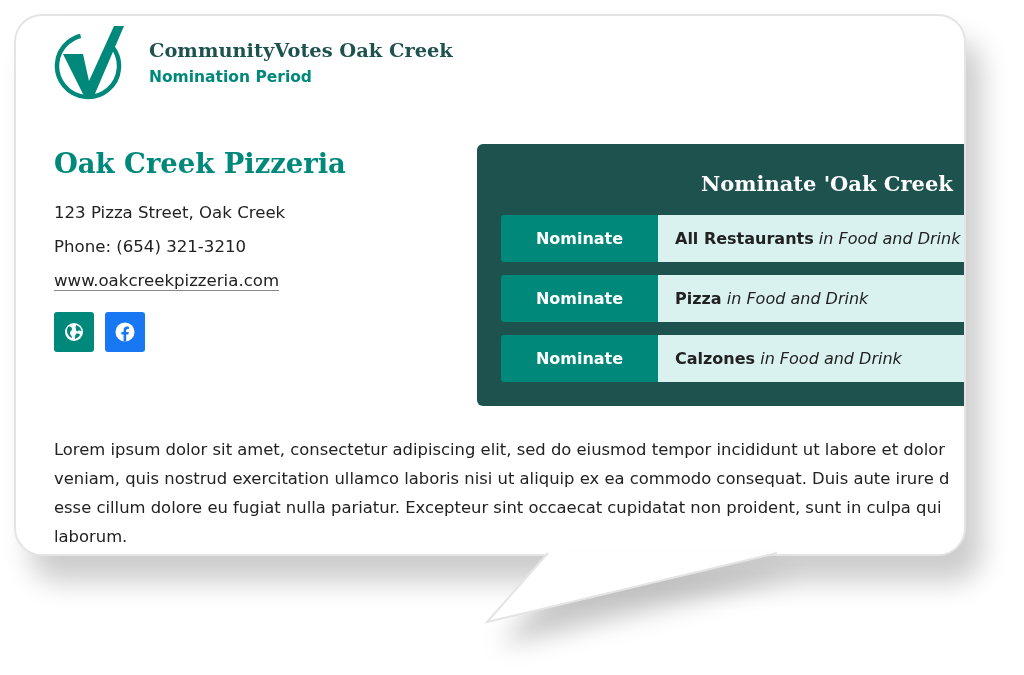 The image size is (1024, 675). I want to click on site-title: CommunityVotes Oak Creek, so click(301, 51).